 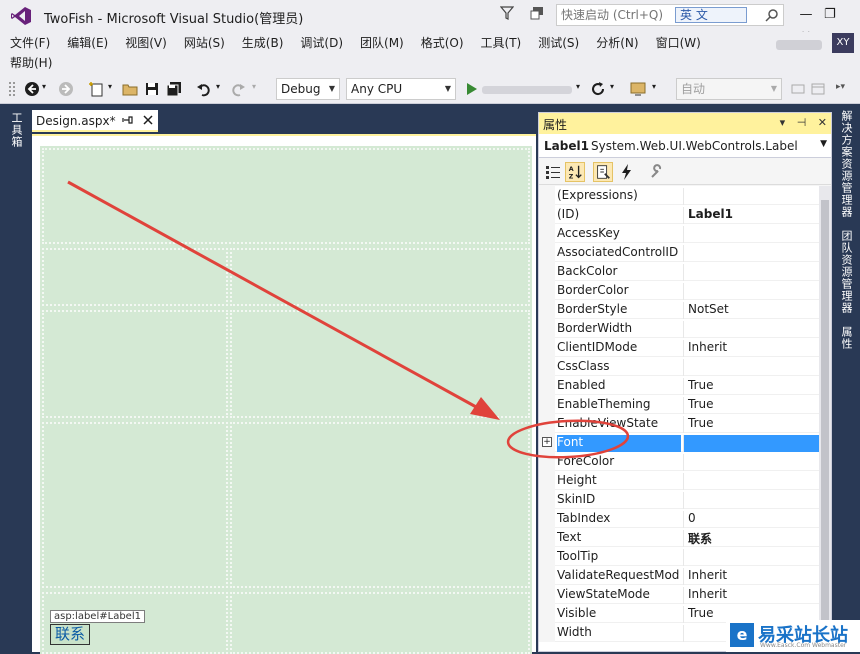 I want to click on property-row: + Font, so click(x=679, y=442).